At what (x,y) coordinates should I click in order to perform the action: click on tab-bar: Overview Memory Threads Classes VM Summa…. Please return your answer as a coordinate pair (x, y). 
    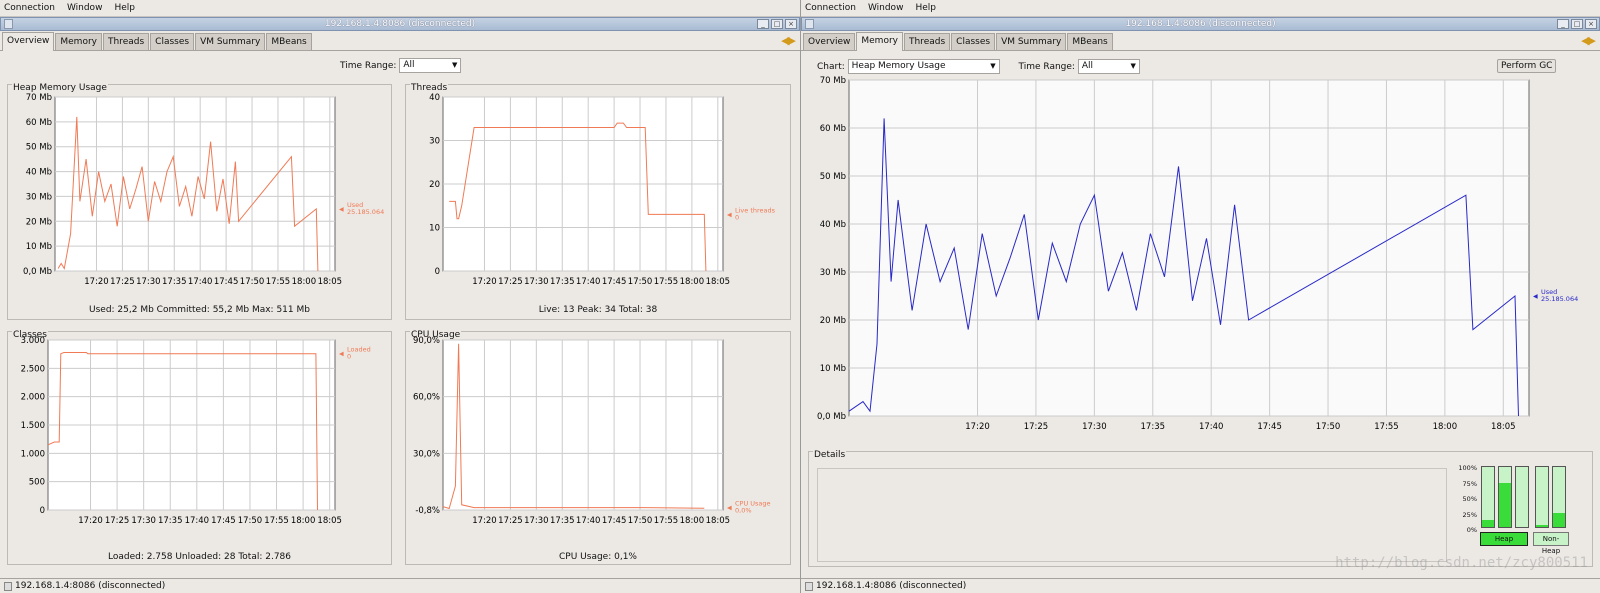
    Looking at the image, I should click on (1200, 41).